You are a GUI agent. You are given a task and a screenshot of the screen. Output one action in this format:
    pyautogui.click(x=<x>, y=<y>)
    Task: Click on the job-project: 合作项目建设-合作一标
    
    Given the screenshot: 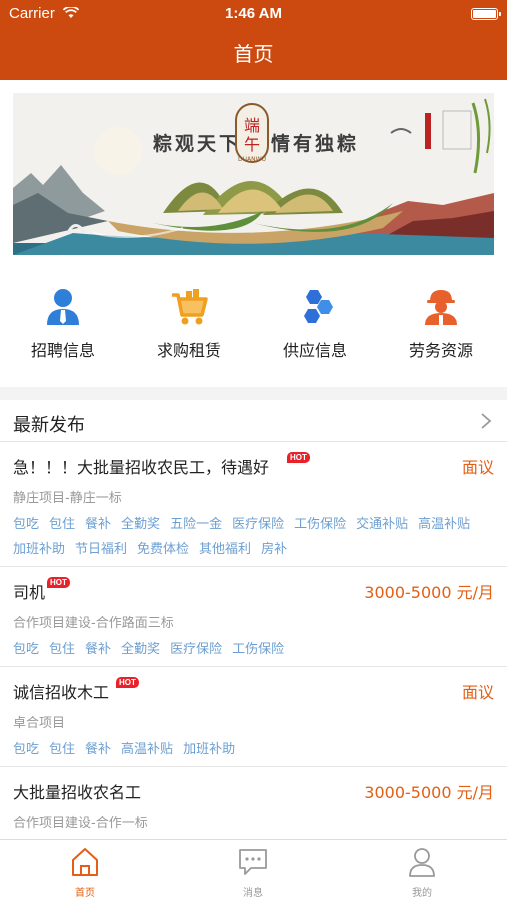 What is the action you would take?
    pyautogui.click(x=80, y=823)
    